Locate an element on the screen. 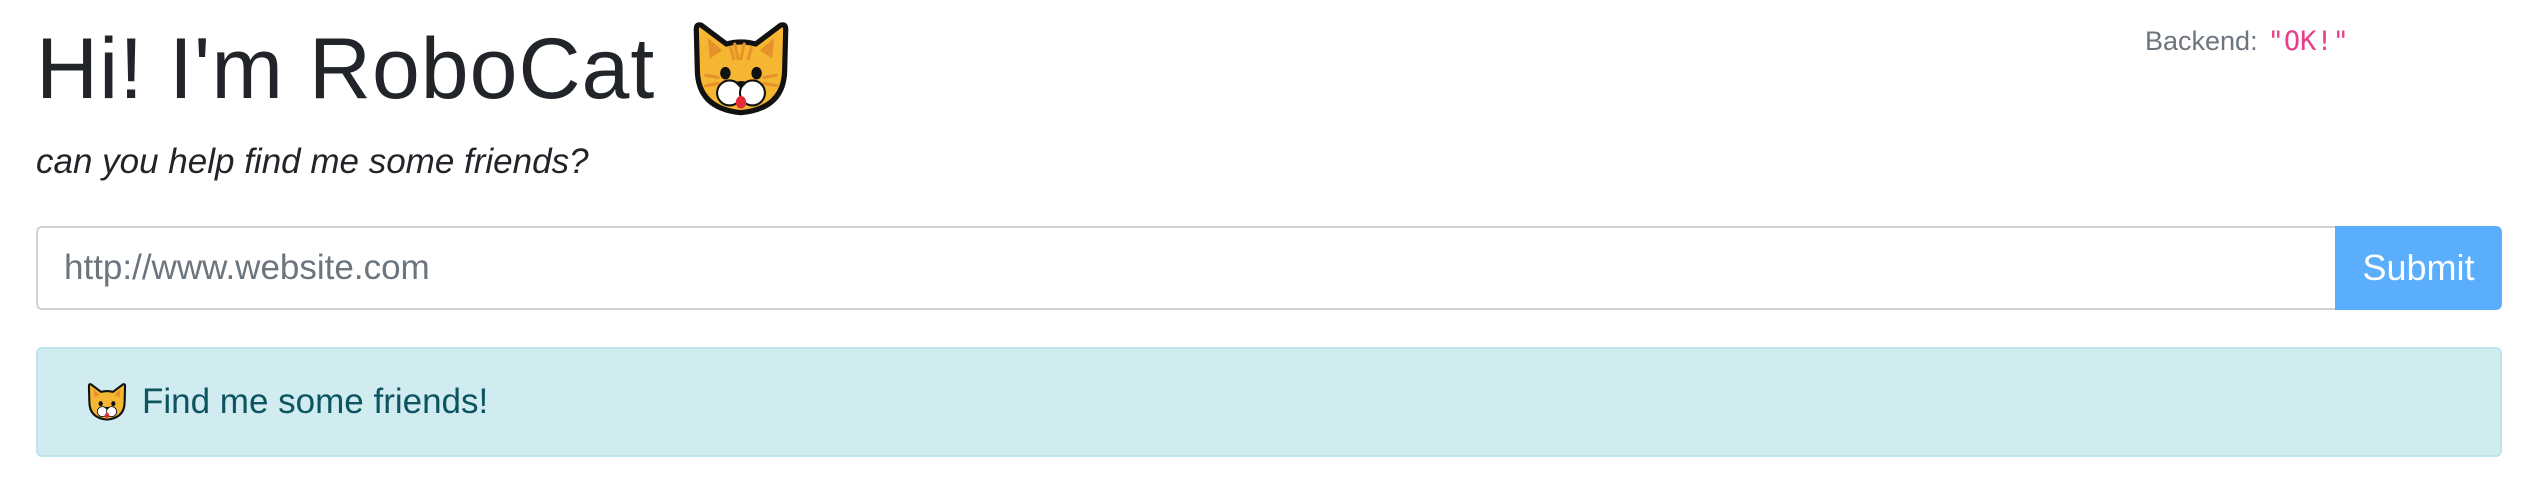 This screenshot has height=500, width=2525. backend-value: "OK!" is located at coordinates (2308, 41).